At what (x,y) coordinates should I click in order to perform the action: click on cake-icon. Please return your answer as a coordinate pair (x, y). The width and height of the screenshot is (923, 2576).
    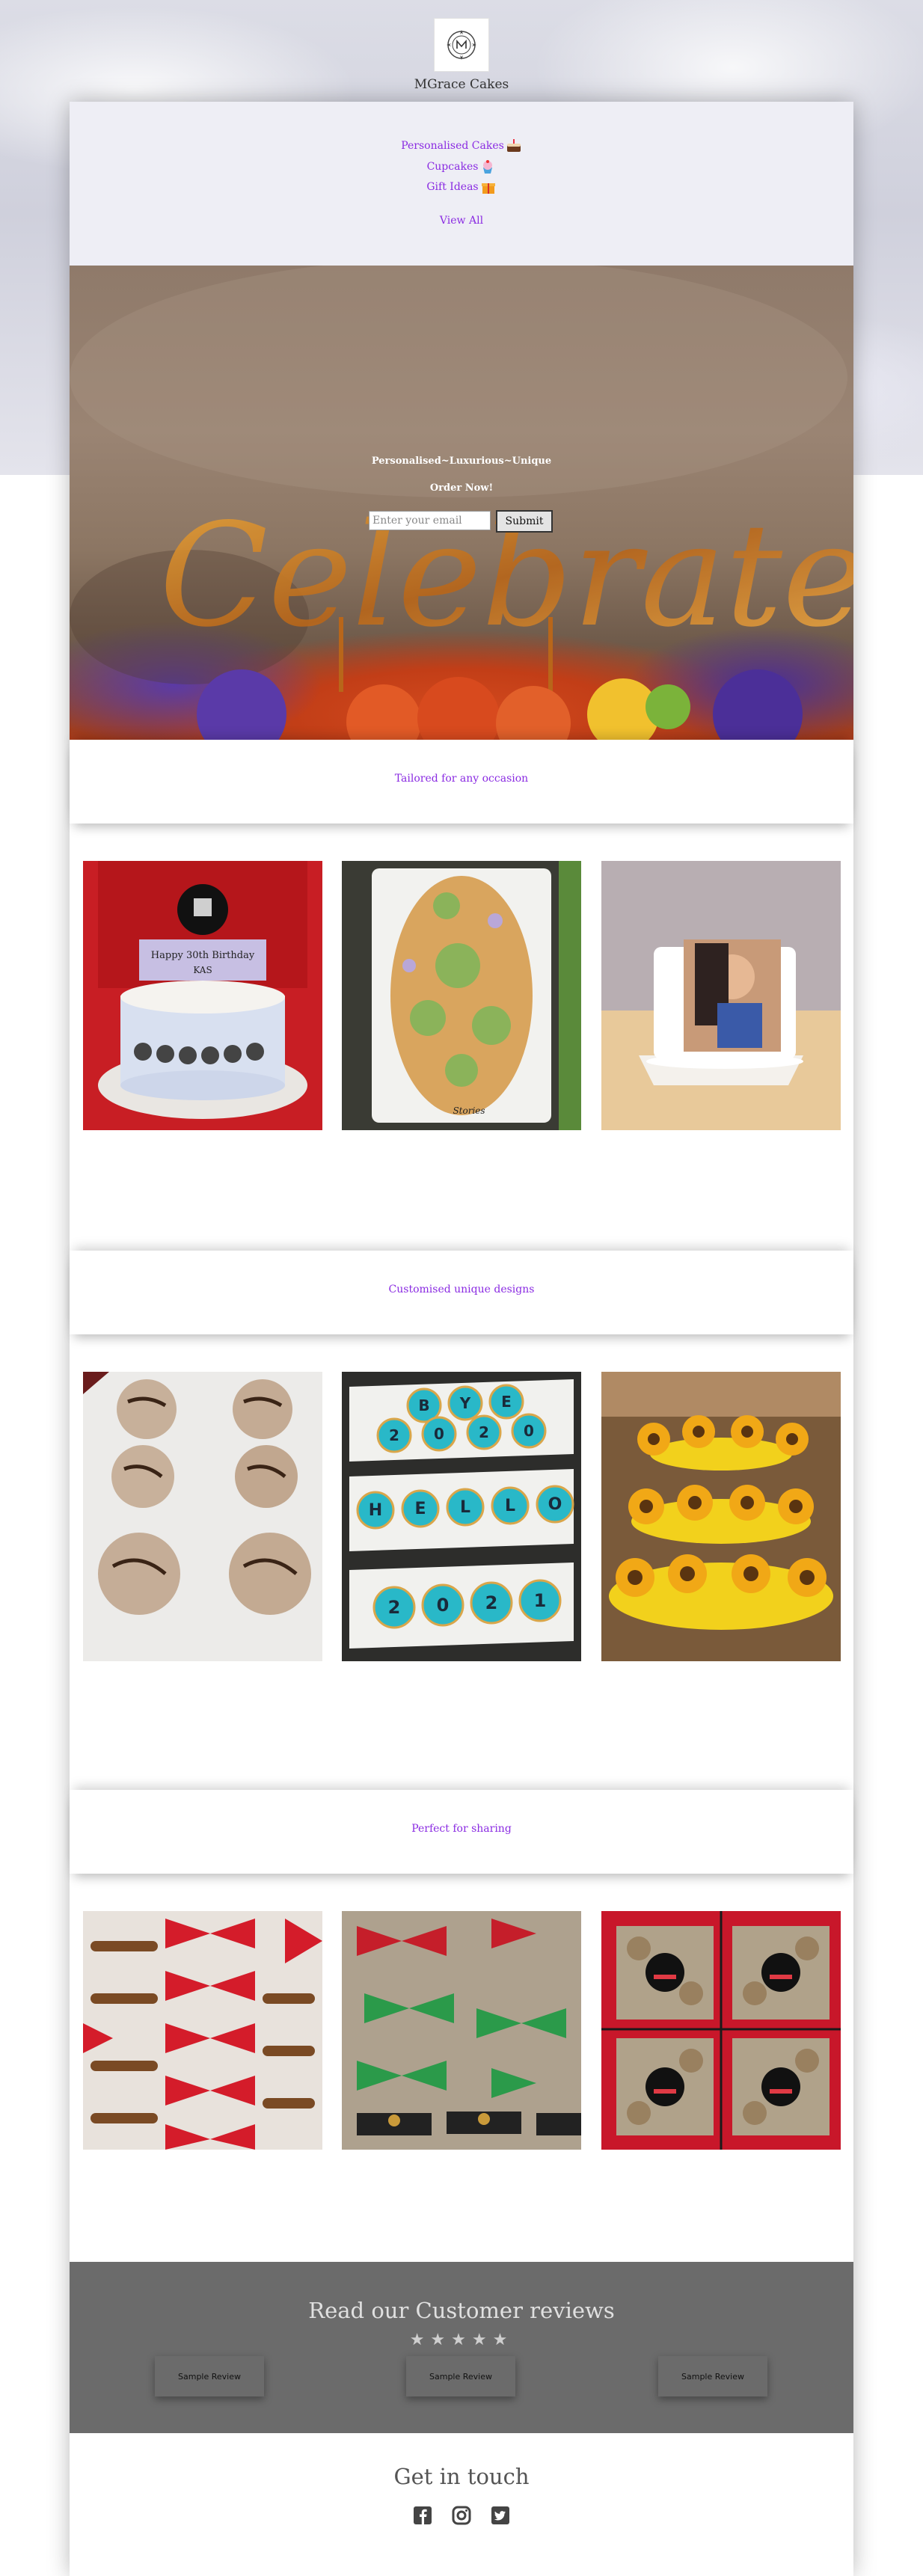
    Looking at the image, I should click on (514, 145).